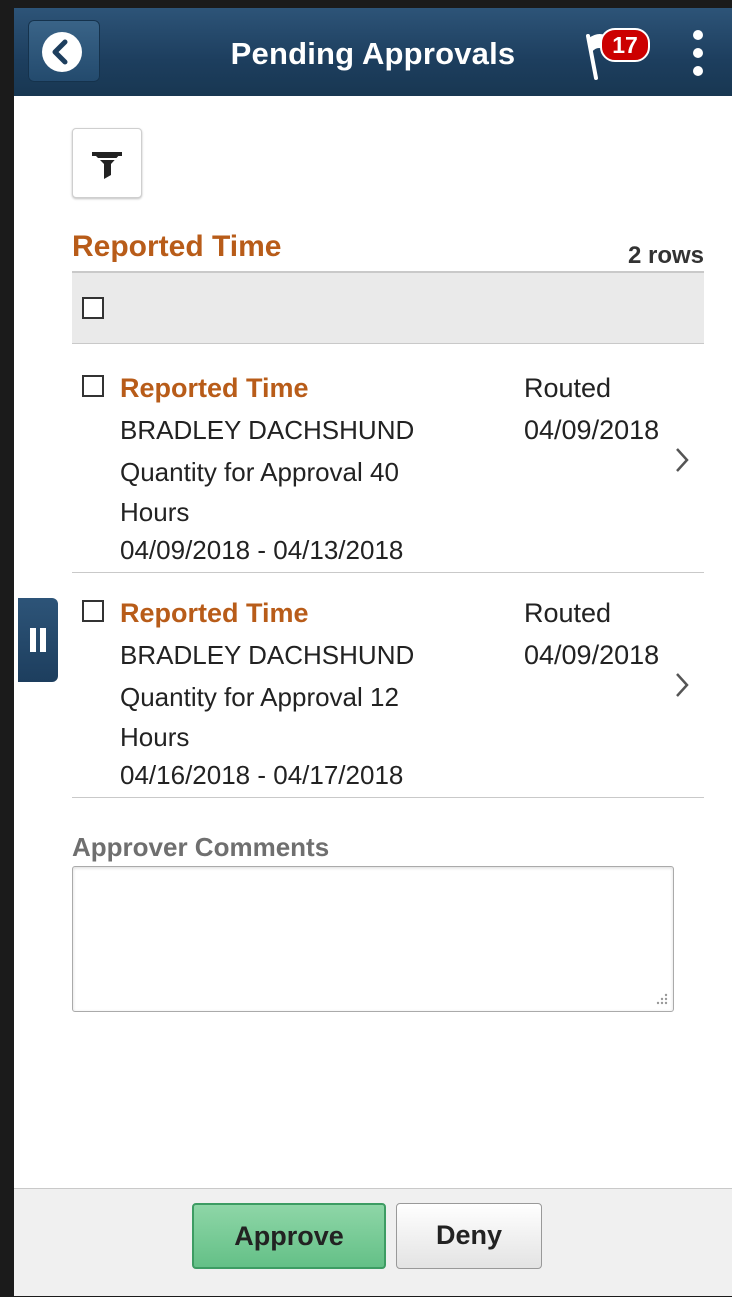 Image resolution: width=732 pixels, height=1297 pixels. Describe the element at coordinates (107, 165) in the screenshot. I see `filter-icon` at that location.